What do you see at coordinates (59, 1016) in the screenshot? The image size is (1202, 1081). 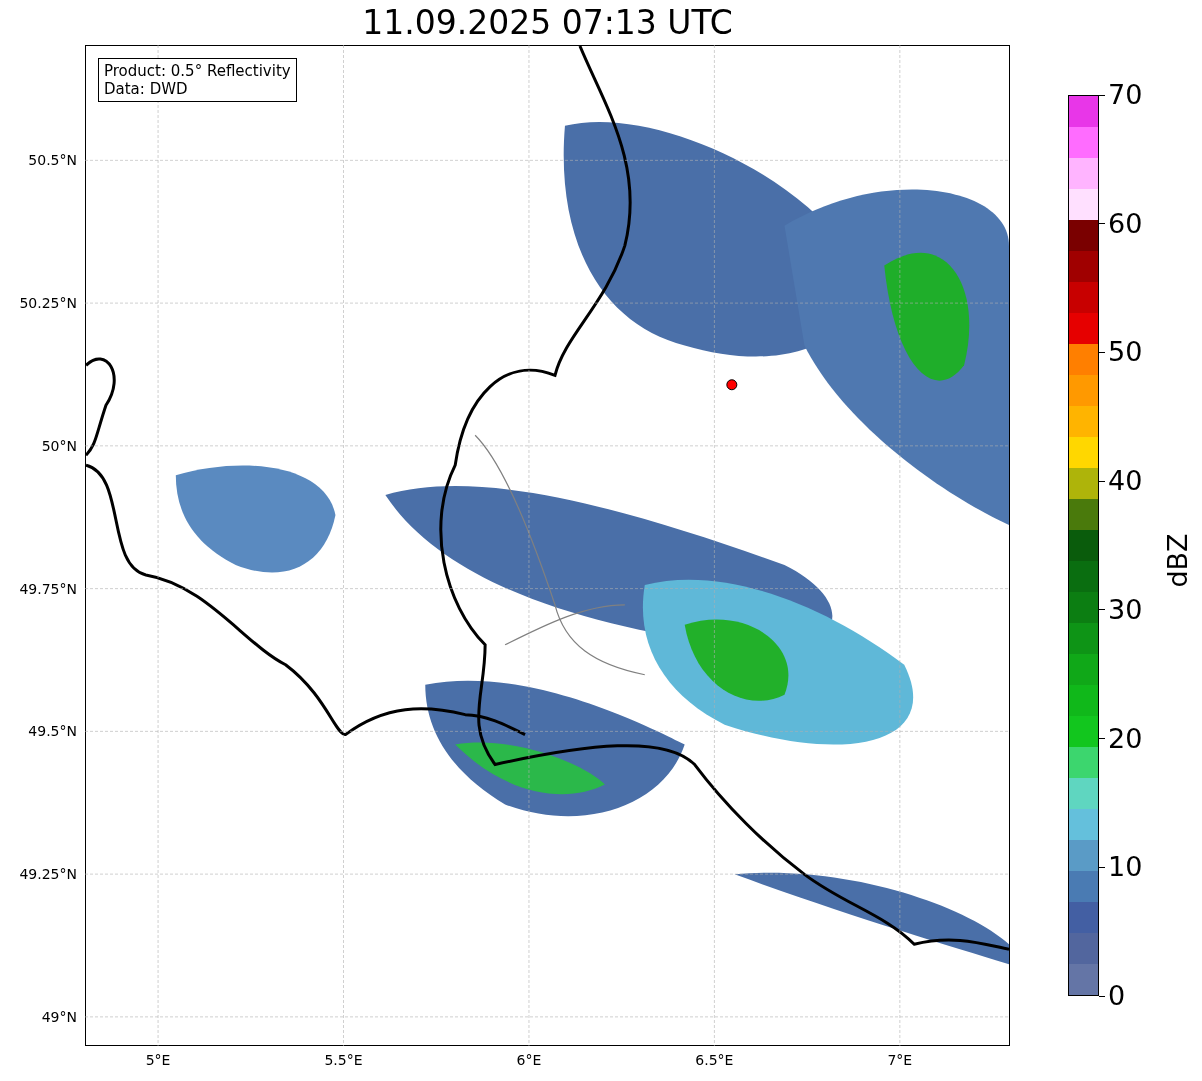 I see `axis-tick-label: 49°N` at bounding box center [59, 1016].